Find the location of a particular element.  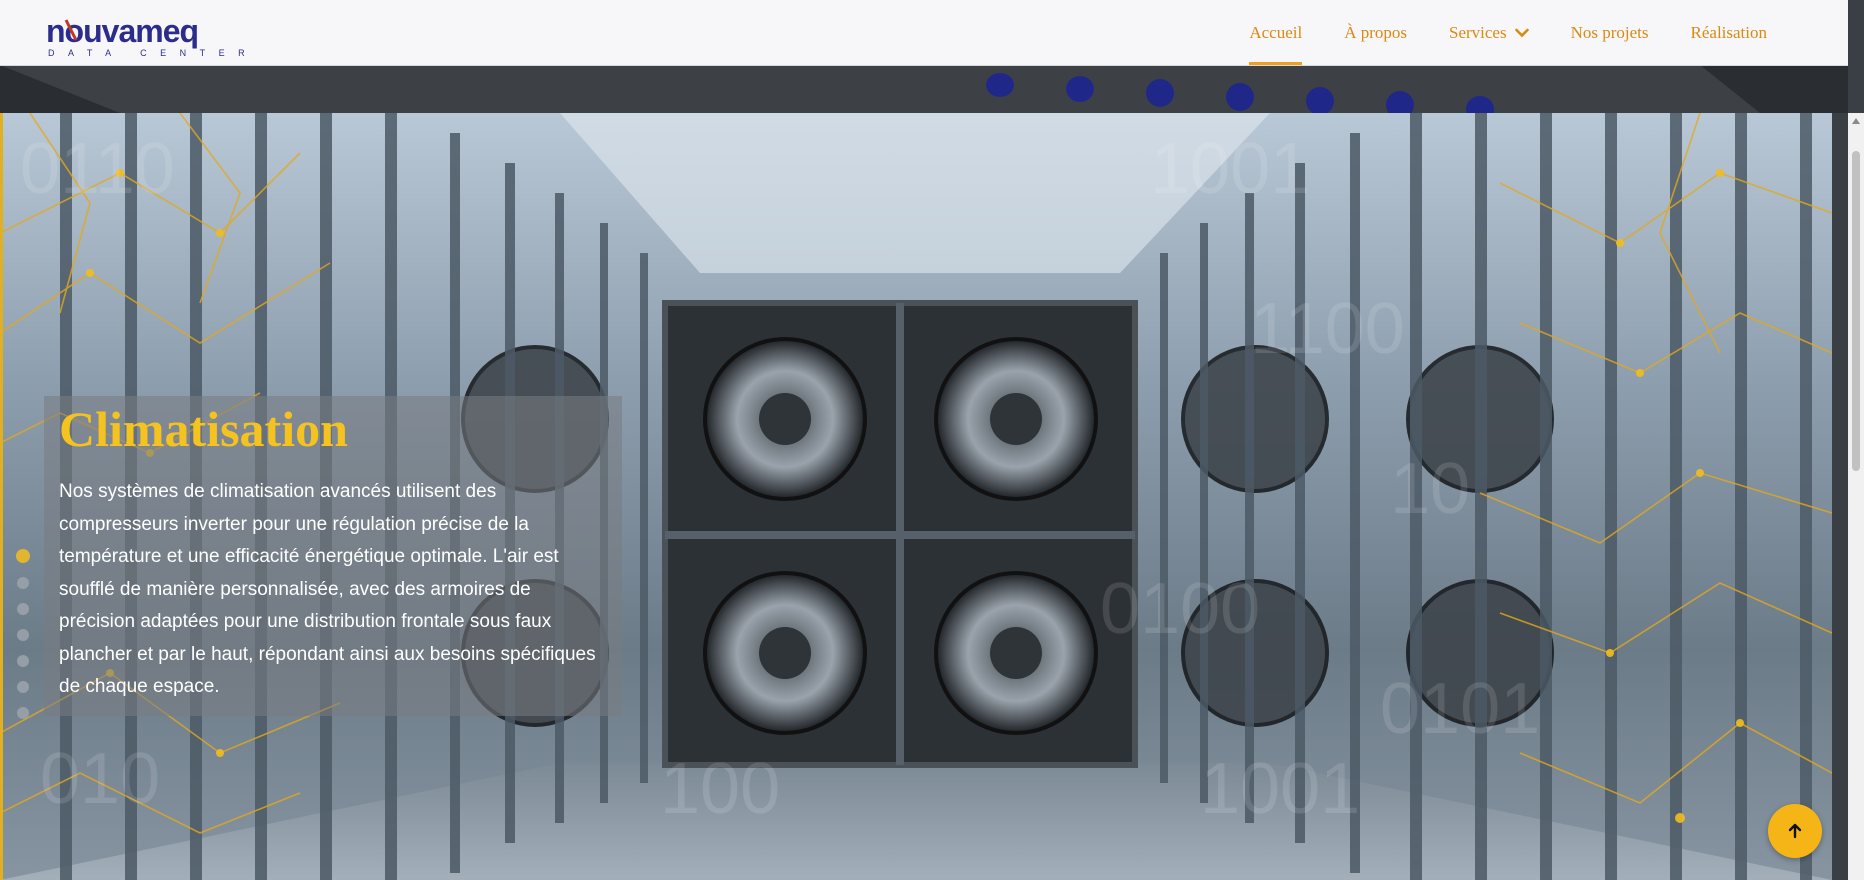

logo-tagline: DATA CENTER is located at coordinates (152, 53).